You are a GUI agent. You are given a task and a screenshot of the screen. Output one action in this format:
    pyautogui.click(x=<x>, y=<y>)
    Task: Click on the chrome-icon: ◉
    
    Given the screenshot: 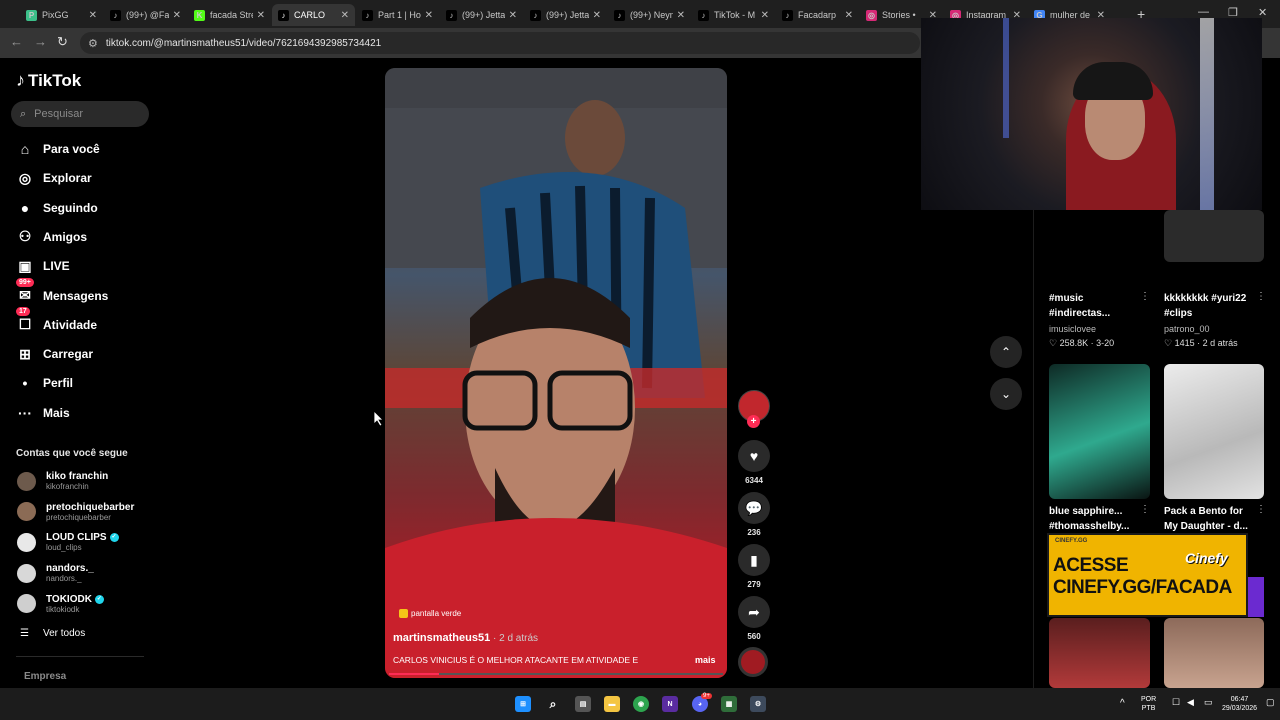 What is the action you would take?
    pyautogui.click(x=641, y=704)
    